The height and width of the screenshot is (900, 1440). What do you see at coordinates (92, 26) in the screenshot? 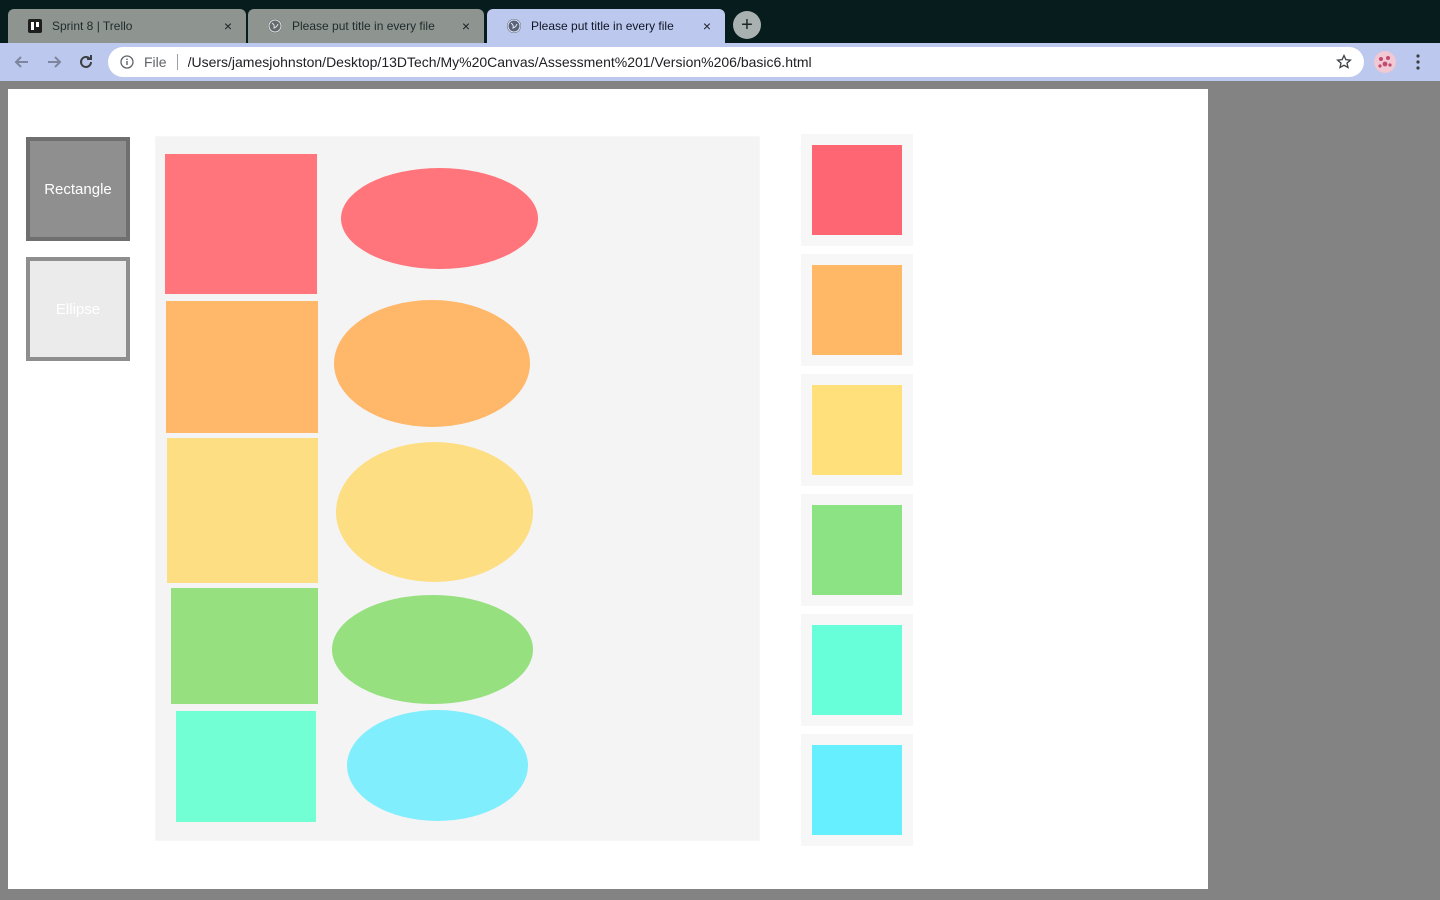
I see `tab-title: Sprint 8 | Trello` at bounding box center [92, 26].